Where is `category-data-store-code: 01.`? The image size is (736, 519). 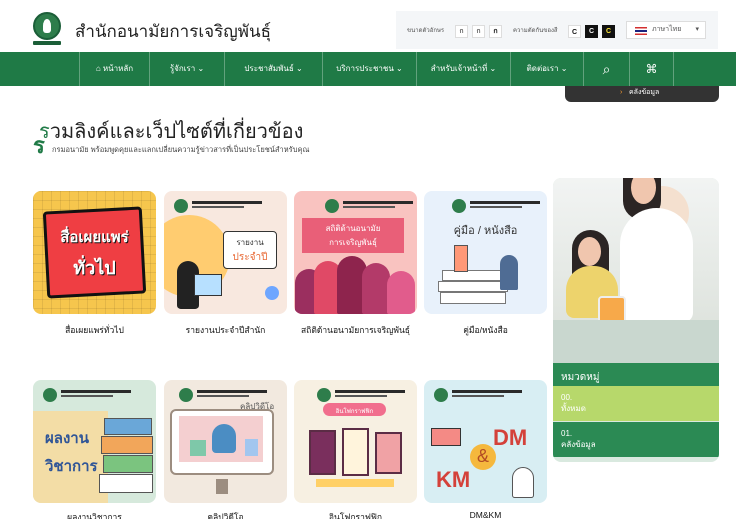
category-data-store-code: 01. is located at coordinates (567, 433).